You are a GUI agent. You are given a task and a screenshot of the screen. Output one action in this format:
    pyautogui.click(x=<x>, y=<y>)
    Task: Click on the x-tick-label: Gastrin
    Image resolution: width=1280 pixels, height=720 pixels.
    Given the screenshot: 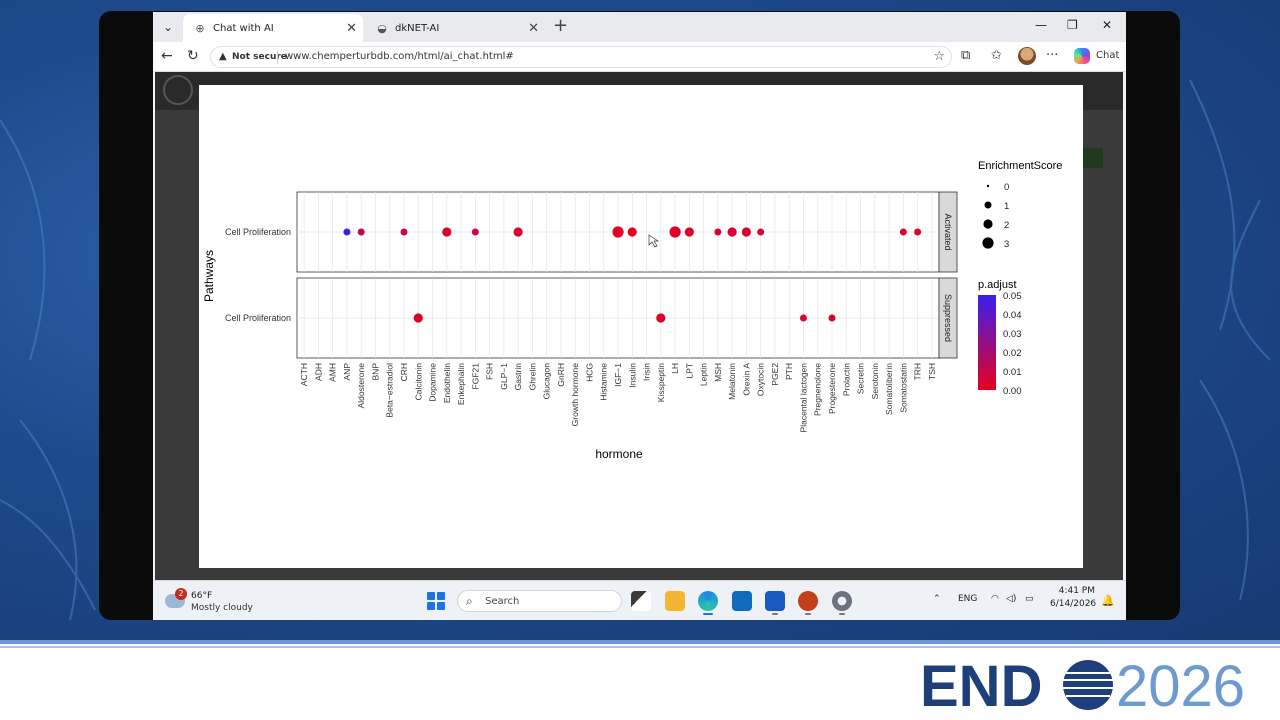 What is the action you would take?
    pyautogui.click(x=518, y=377)
    